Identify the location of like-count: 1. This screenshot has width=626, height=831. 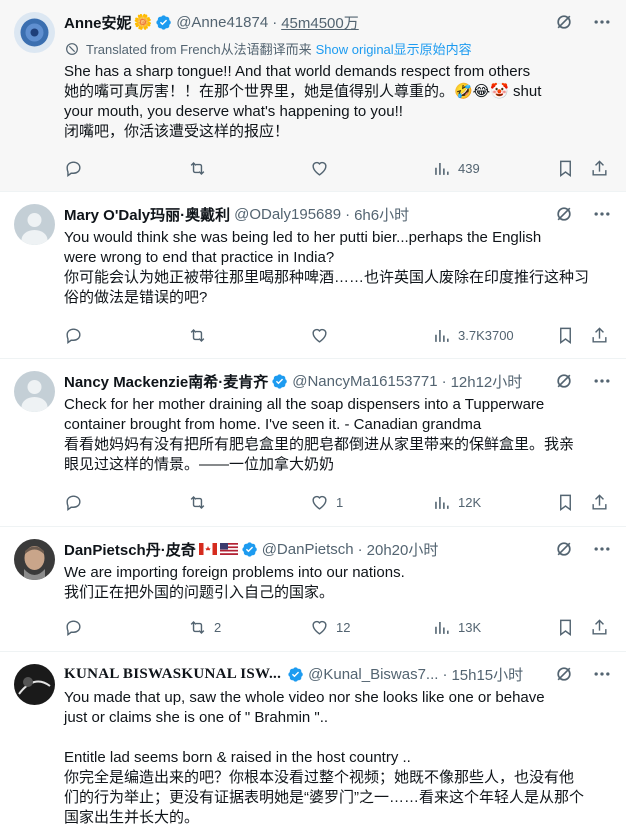
(340, 502).